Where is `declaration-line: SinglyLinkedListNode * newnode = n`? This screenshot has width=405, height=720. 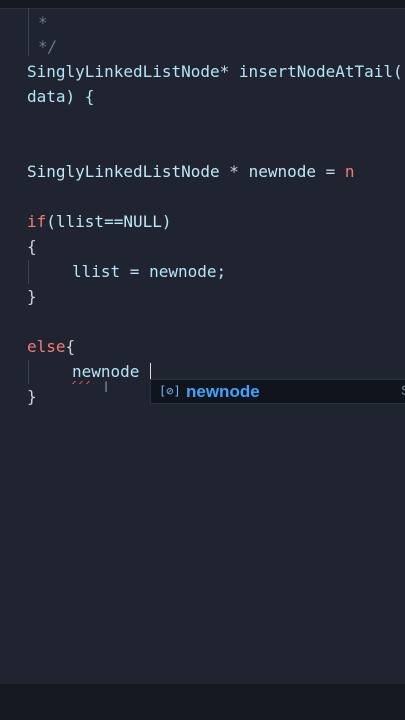 declaration-line: SinglyLinkedListNode * newnode = n is located at coordinates (191, 172).